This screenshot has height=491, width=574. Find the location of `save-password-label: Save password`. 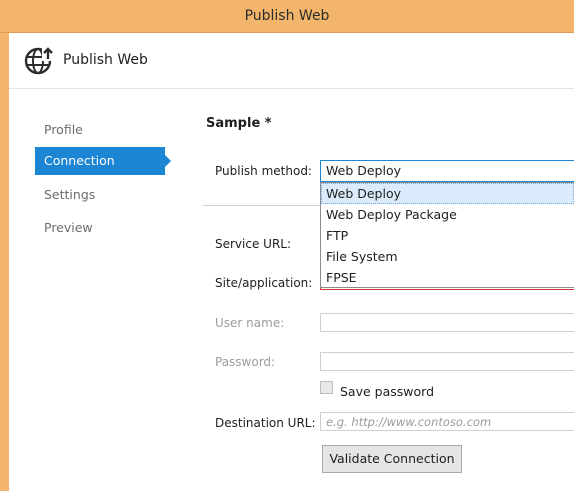

save-password-label: Save password is located at coordinates (387, 391).